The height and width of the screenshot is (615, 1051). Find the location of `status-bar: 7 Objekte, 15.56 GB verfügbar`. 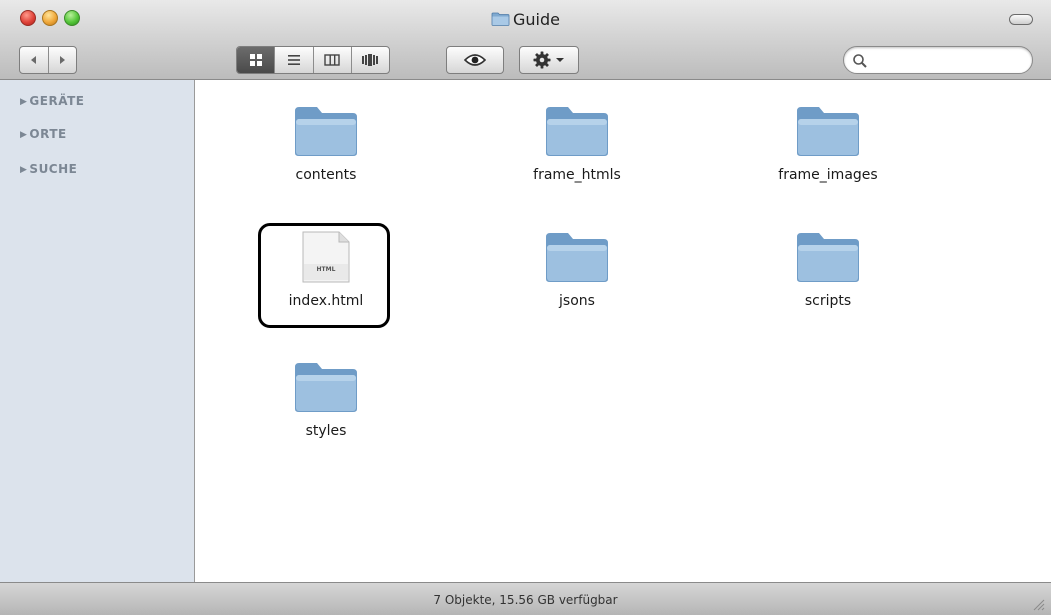

status-bar: 7 Objekte, 15.56 GB verfügbar is located at coordinates (525, 598).